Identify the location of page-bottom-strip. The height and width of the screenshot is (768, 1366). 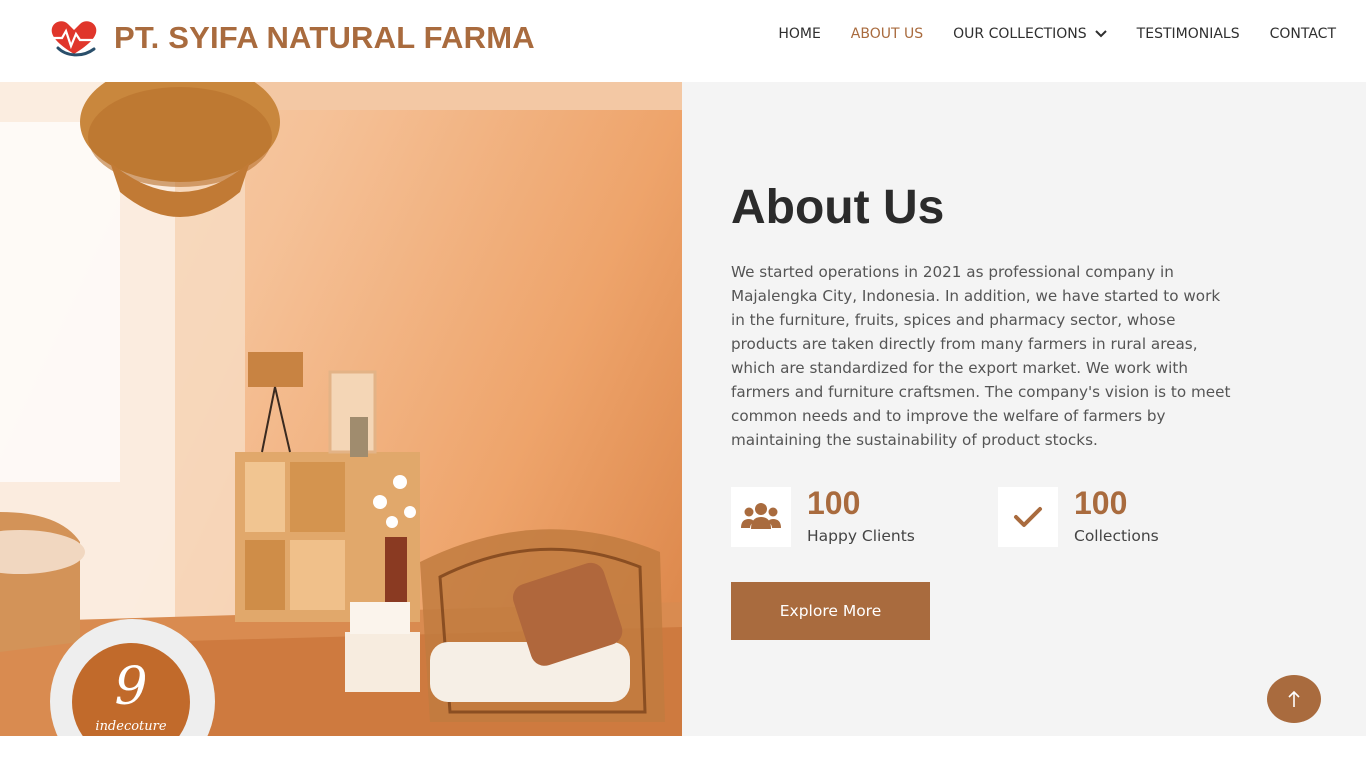
(683, 752).